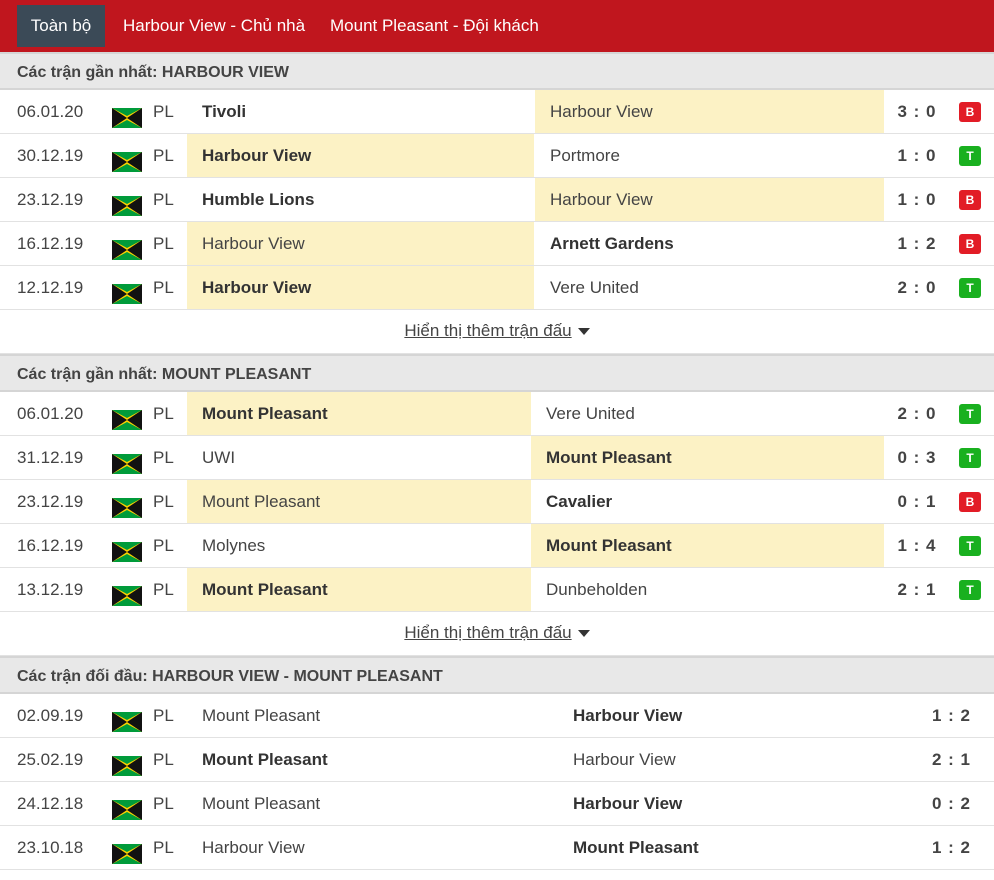 The width and height of the screenshot is (994, 880). I want to click on match-date: 30.12.19, so click(50, 155).